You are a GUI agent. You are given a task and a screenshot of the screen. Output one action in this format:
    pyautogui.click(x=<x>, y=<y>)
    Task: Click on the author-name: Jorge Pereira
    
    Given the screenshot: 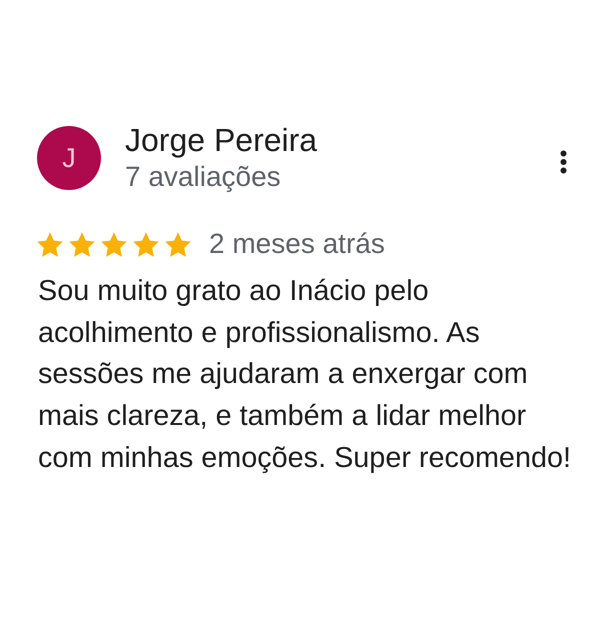 What is the action you would take?
    pyautogui.click(x=221, y=140)
    